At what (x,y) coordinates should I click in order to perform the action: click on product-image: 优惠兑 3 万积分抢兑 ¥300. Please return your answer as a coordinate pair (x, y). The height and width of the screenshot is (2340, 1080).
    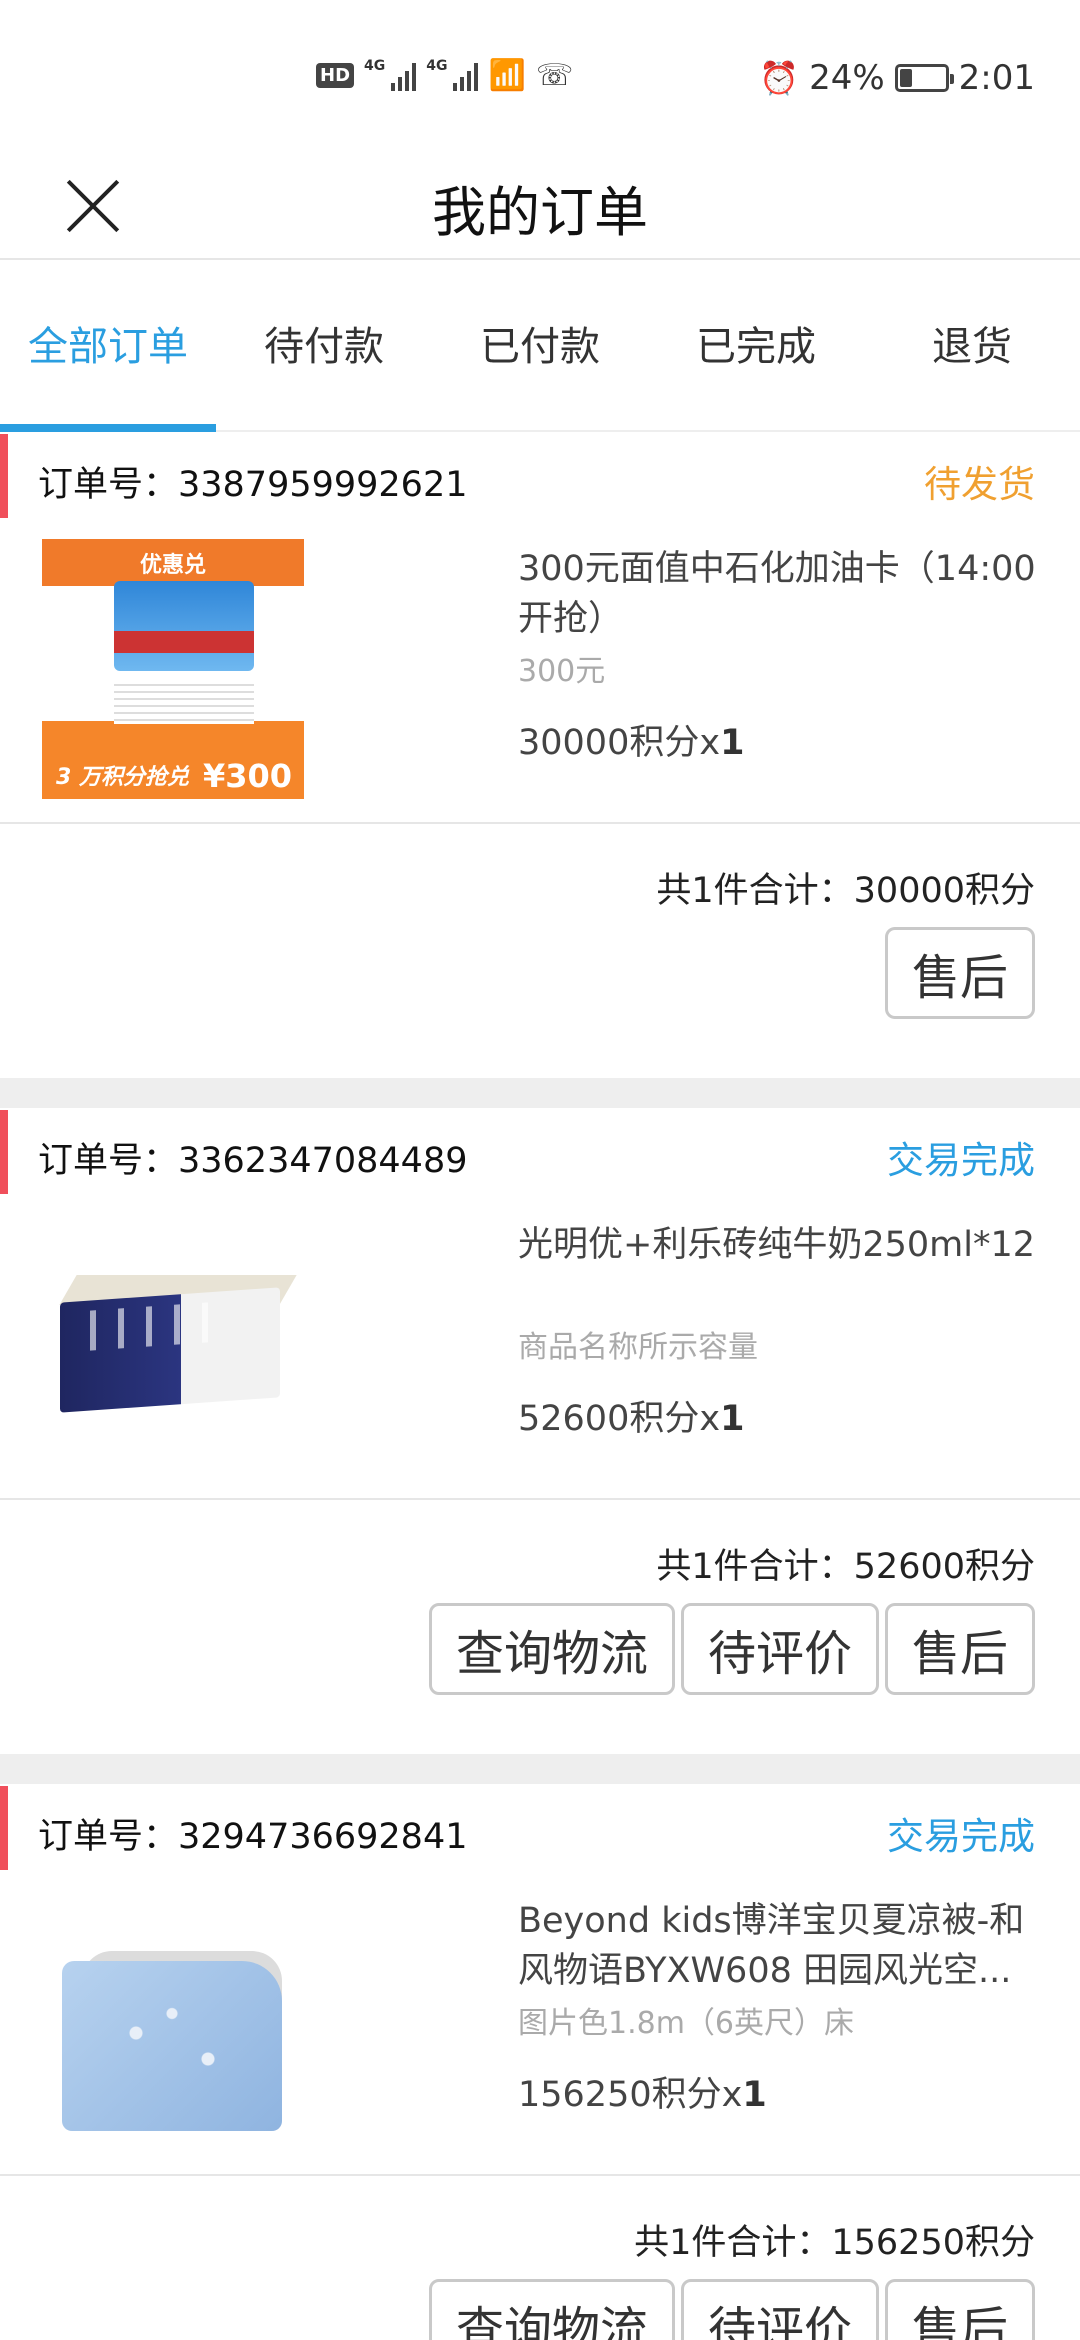
    Looking at the image, I should click on (173, 669).